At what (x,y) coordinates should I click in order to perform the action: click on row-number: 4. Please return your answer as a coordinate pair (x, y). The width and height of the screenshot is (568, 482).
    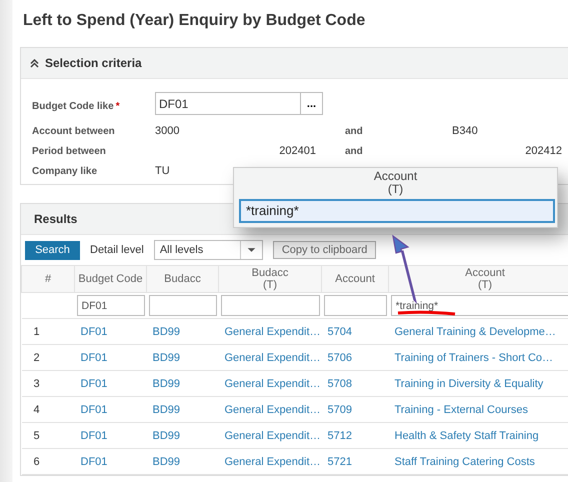
    Looking at the image, I should click on (48, 409).